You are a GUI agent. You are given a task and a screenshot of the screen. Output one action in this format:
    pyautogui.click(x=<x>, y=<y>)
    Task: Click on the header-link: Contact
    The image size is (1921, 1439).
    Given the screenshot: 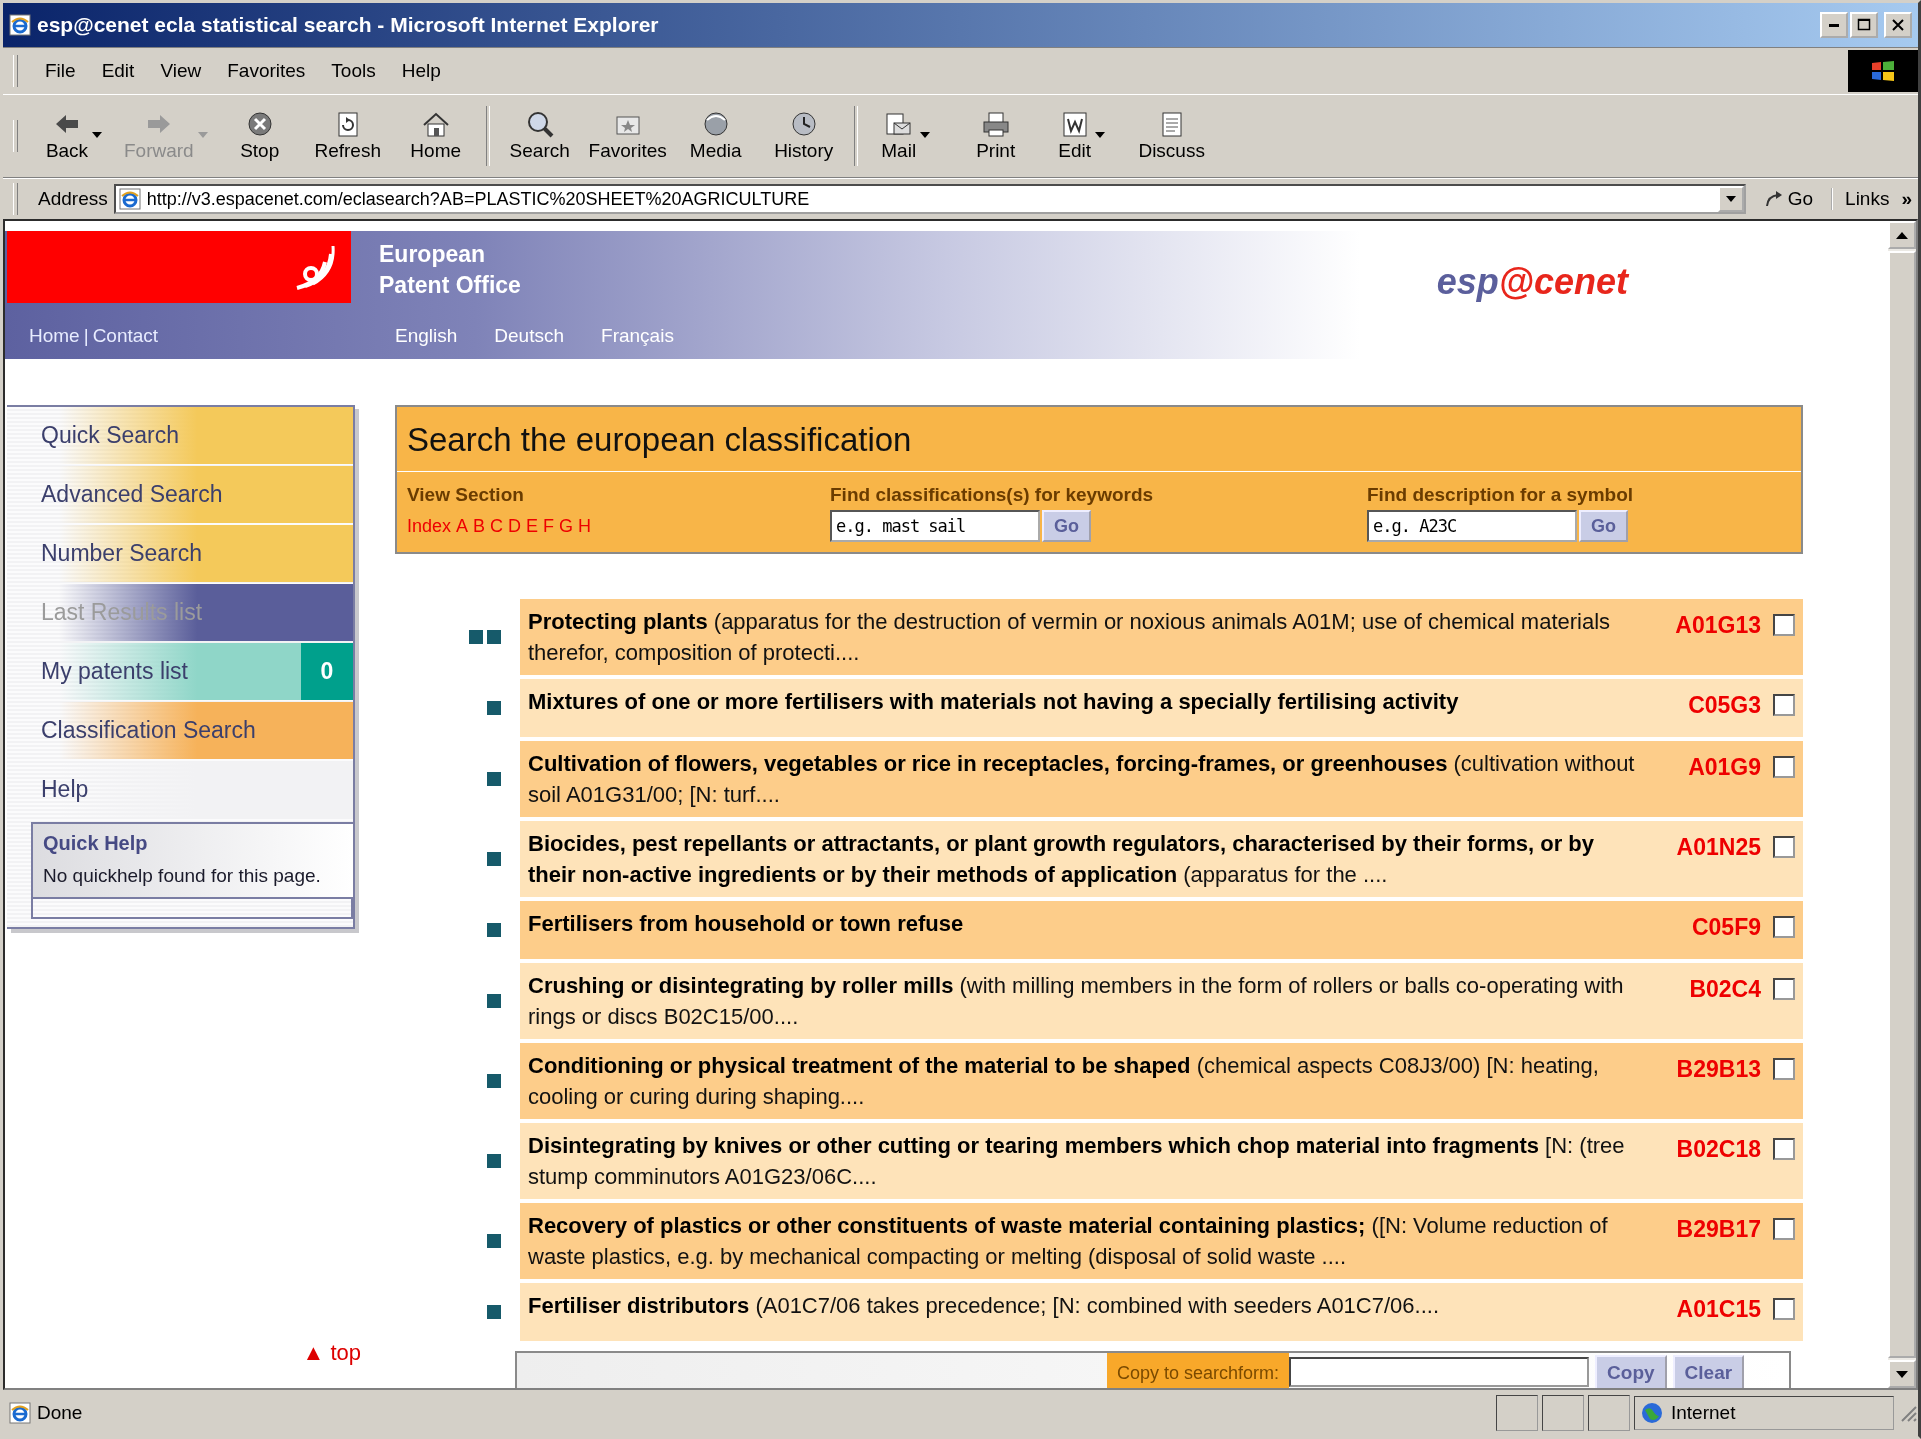 What is the action you would take?
    pyautogui.click(x=125, y=336)
    